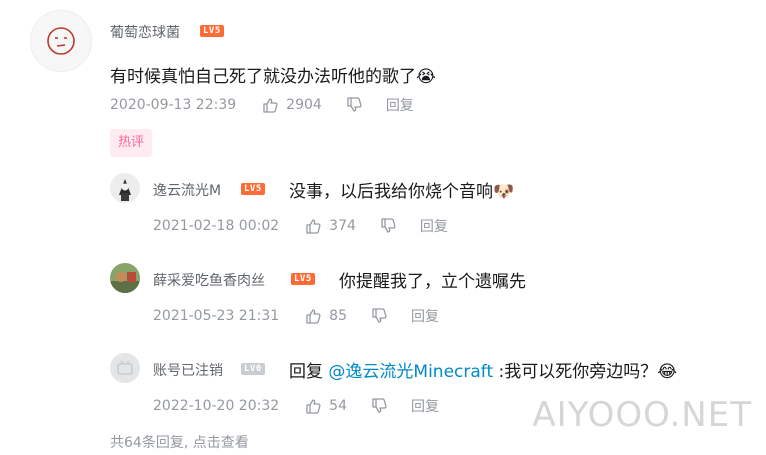 The width and height of the screenshot is (766, 455). Describe the element at coordinates (216, 226) in the screenshot. I see `reply-date: 2021-02-18 00:02` at that location.